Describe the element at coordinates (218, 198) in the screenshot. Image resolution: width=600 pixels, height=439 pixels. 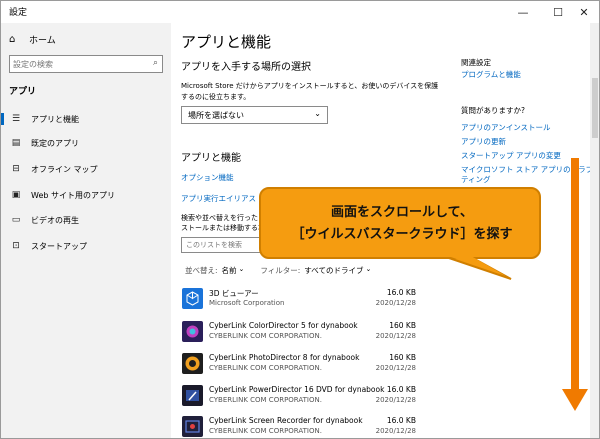
I see `app-alias-link: アプリ実行エイリアス` at that location.